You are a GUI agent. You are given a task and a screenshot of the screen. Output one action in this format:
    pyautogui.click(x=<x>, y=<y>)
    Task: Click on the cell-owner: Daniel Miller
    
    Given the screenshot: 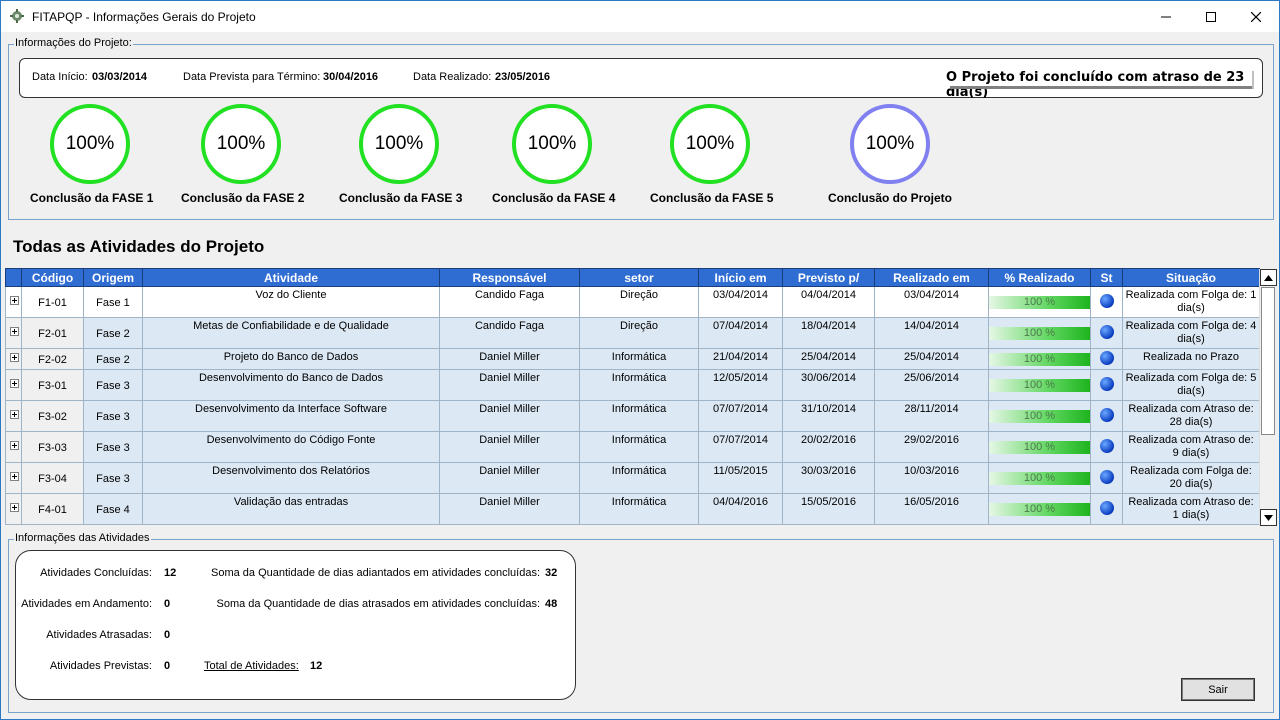 What is the action you would take?
    pyautogui.click(x=509, y=359)
    